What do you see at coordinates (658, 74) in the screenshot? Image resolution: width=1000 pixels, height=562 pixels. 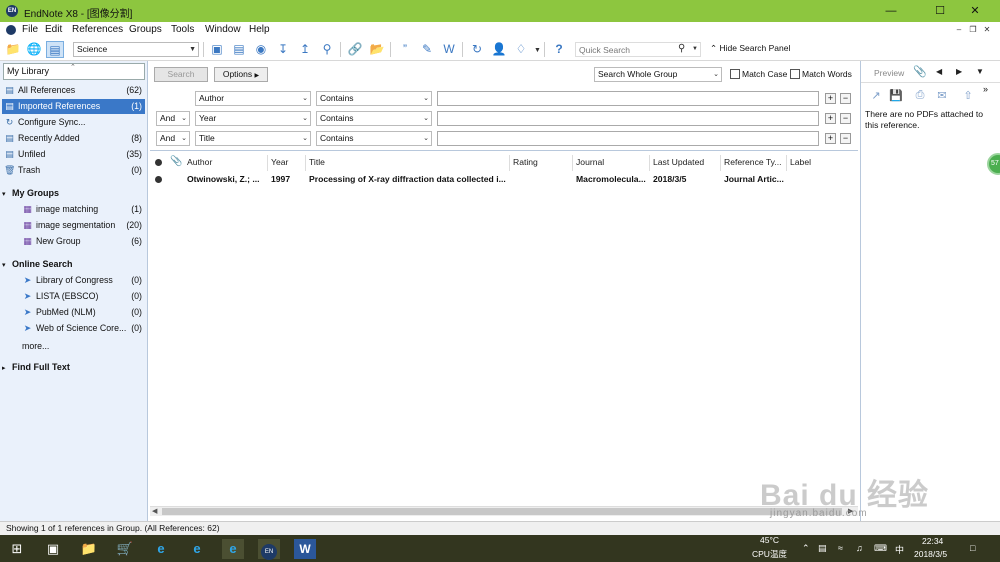 I see `search-scope-select: Search Whole Group ⌄` at bounding box center [658, 74].